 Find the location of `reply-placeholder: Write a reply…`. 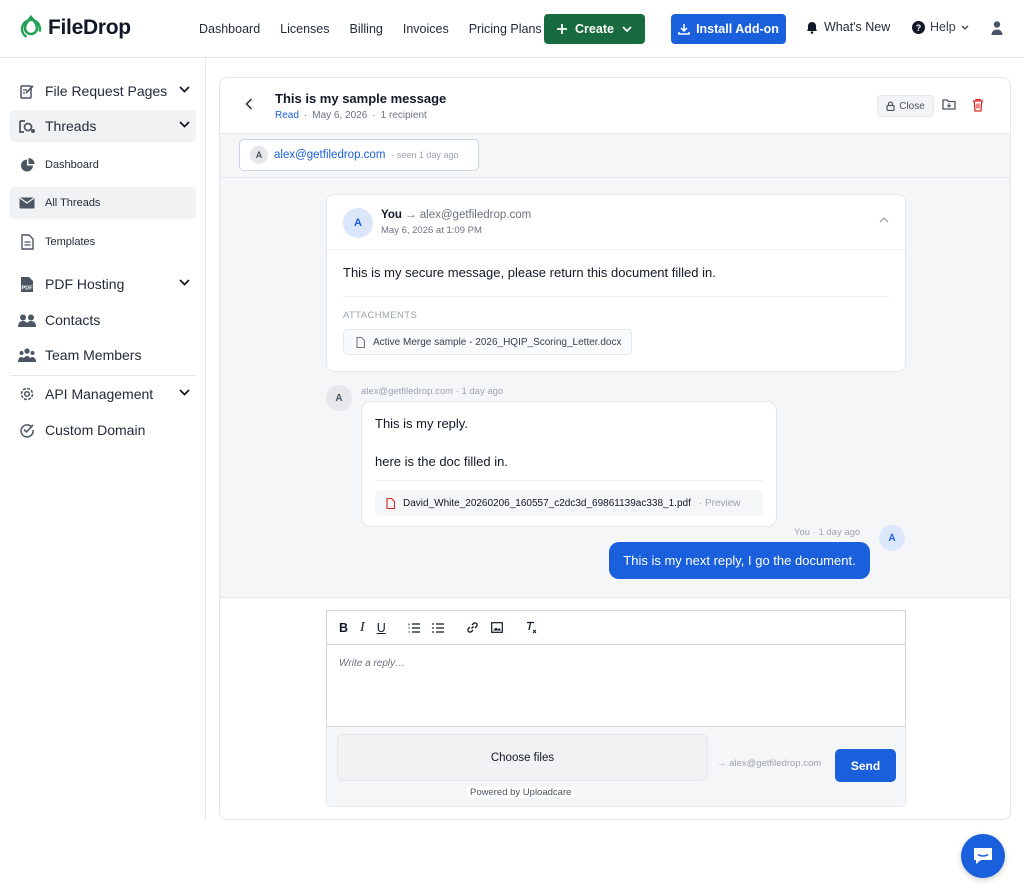

reply-placeholder: Write a reply… is located at coordinates (372, 663).